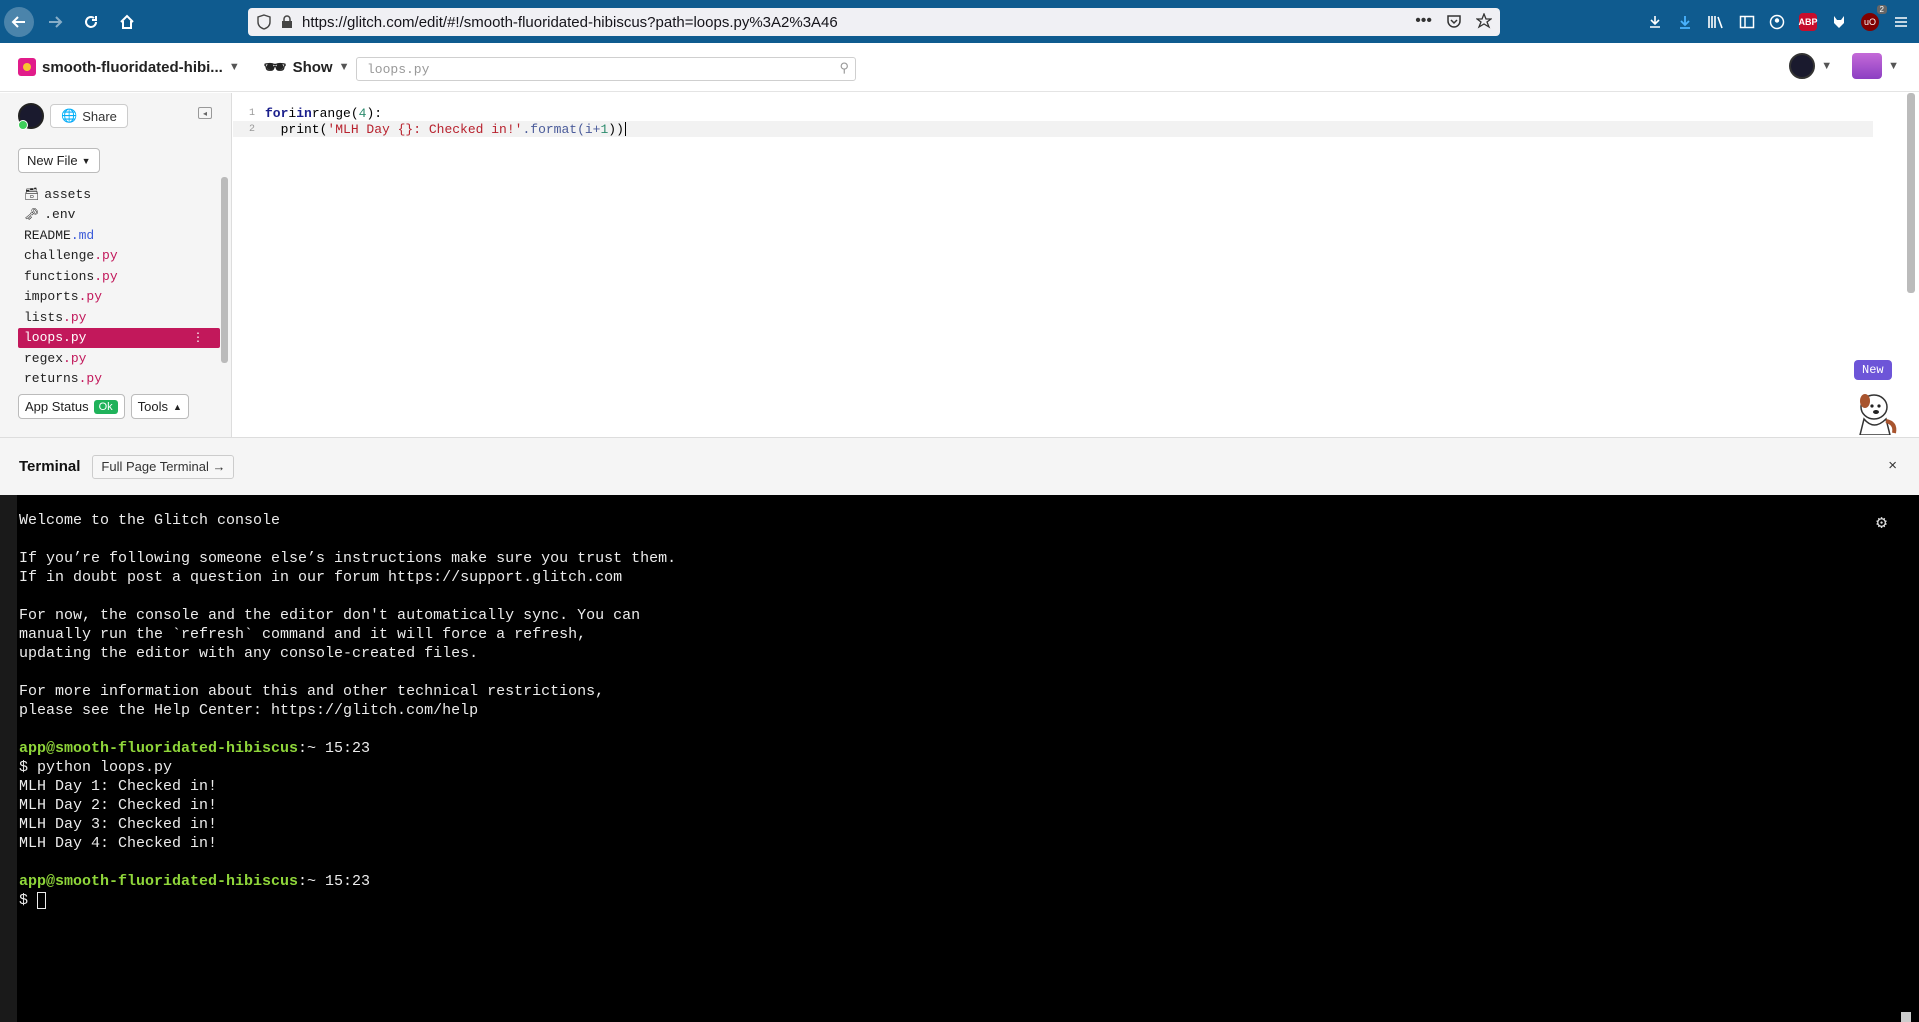 This screenshot has width=1919, height=1022. I want to click on forward-button, so click(55, 22).